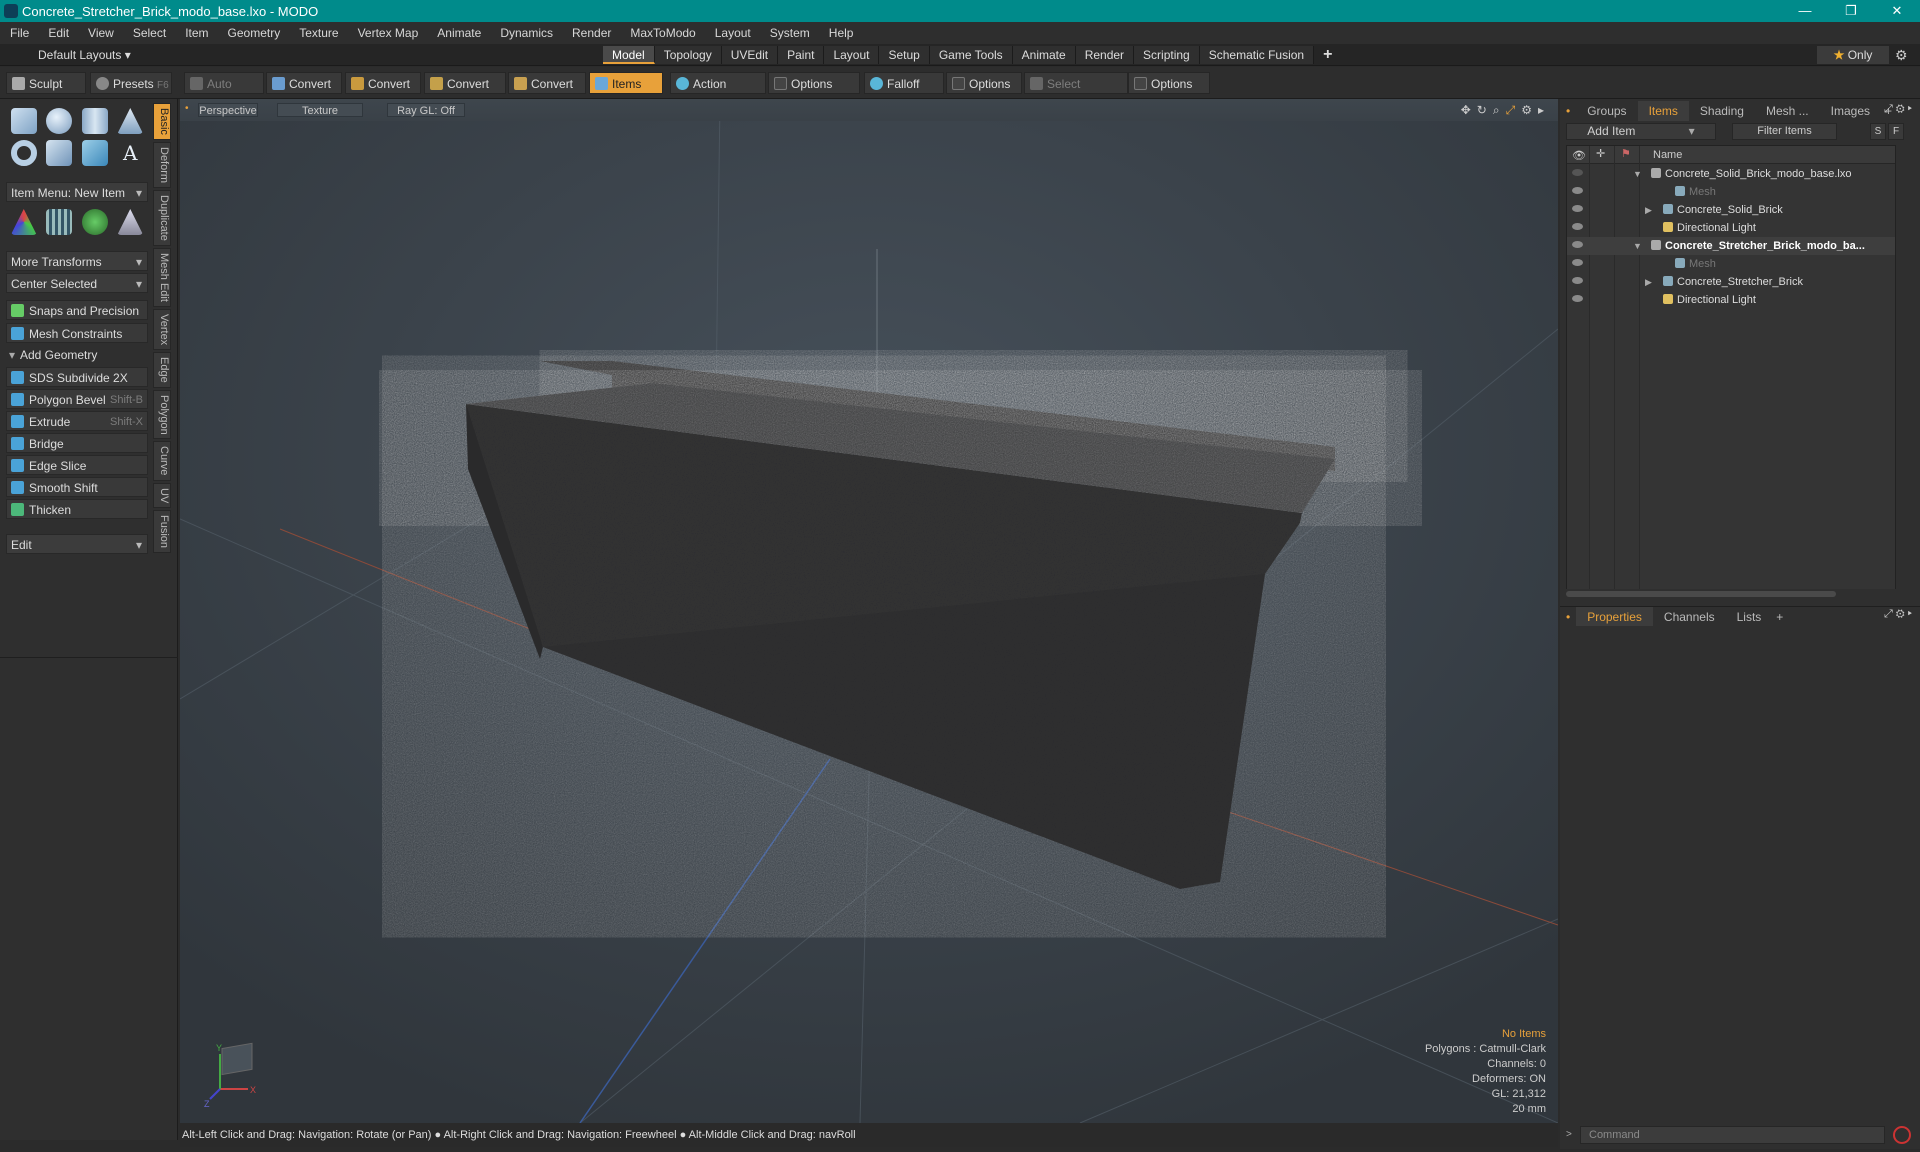 The width and height of the screenshot is (1920, 1152). I want to click on tab-lists: Lists, so click(1749, 616).